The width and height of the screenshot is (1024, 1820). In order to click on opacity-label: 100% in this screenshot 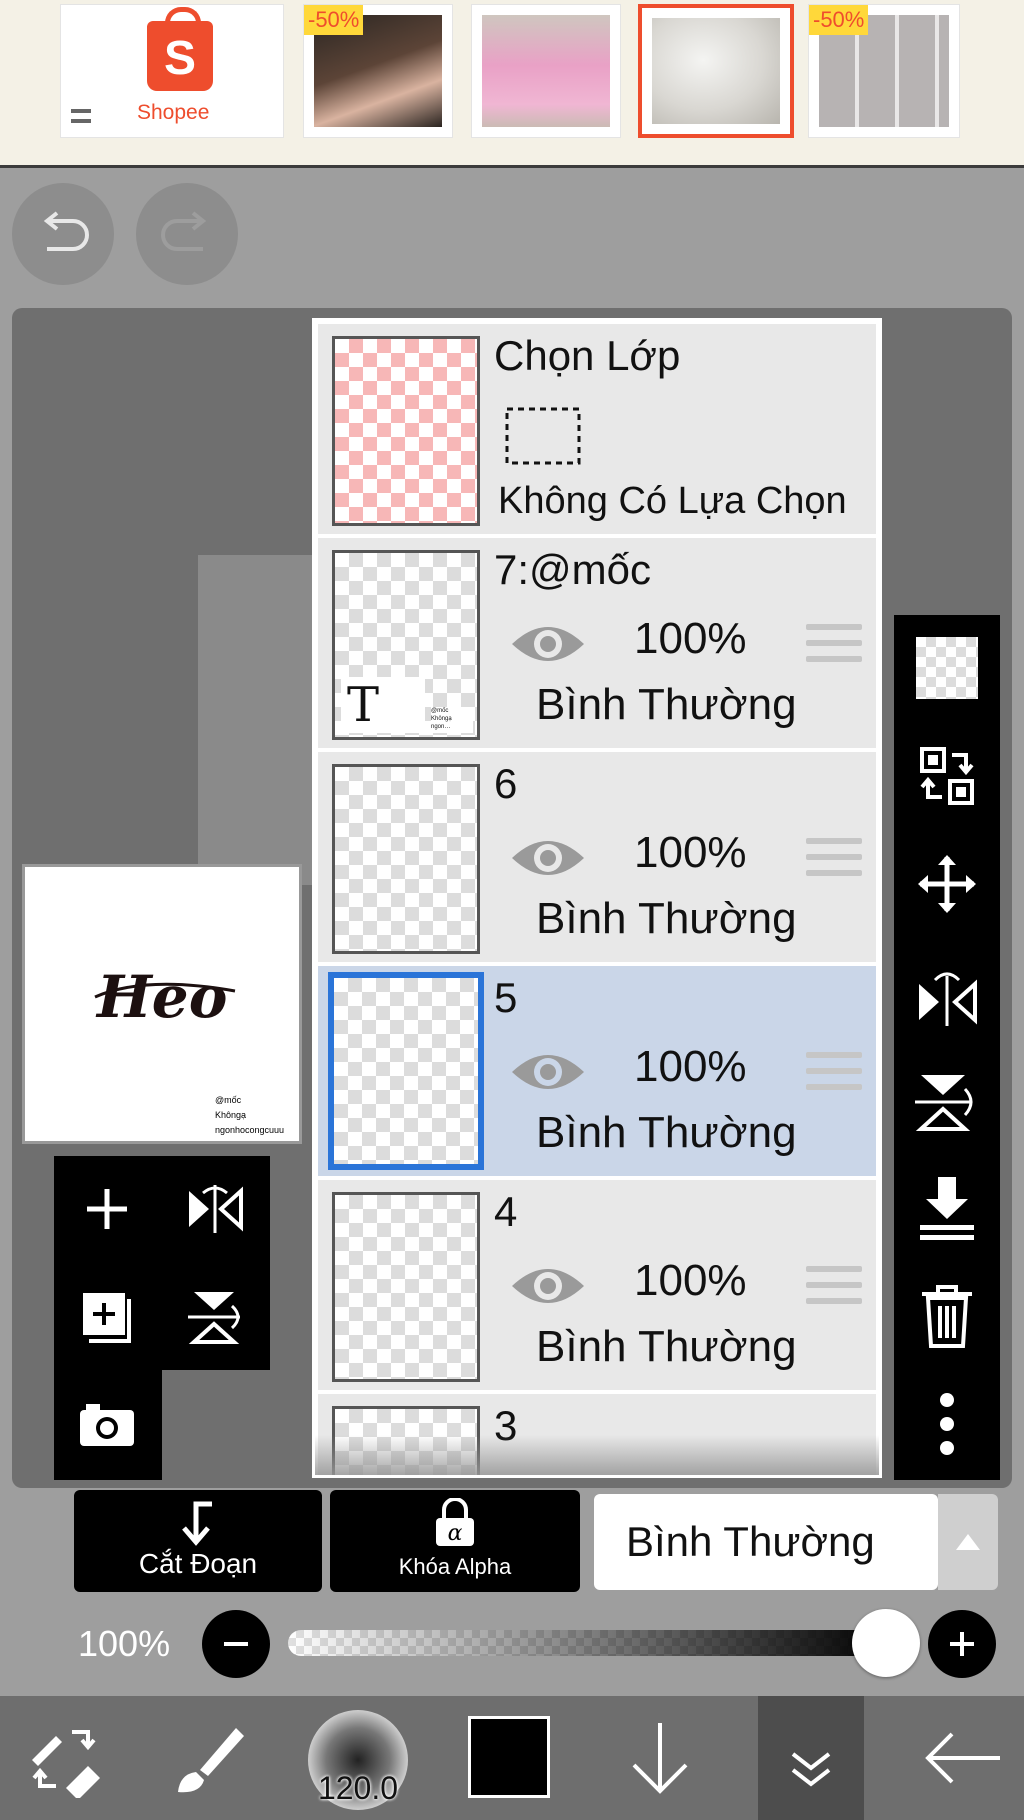, I will do `click(124, 1643)`.